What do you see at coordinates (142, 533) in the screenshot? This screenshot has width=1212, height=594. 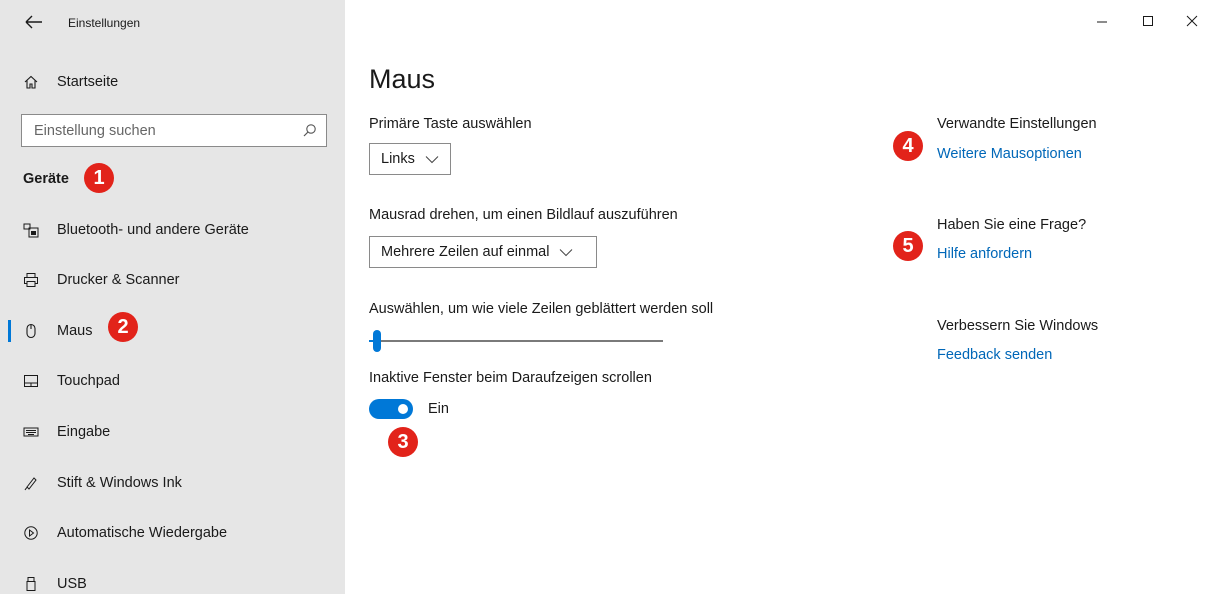 I see `sidebar-item-label: Automatische Wiedergabe` at bounding box center [142, 533].